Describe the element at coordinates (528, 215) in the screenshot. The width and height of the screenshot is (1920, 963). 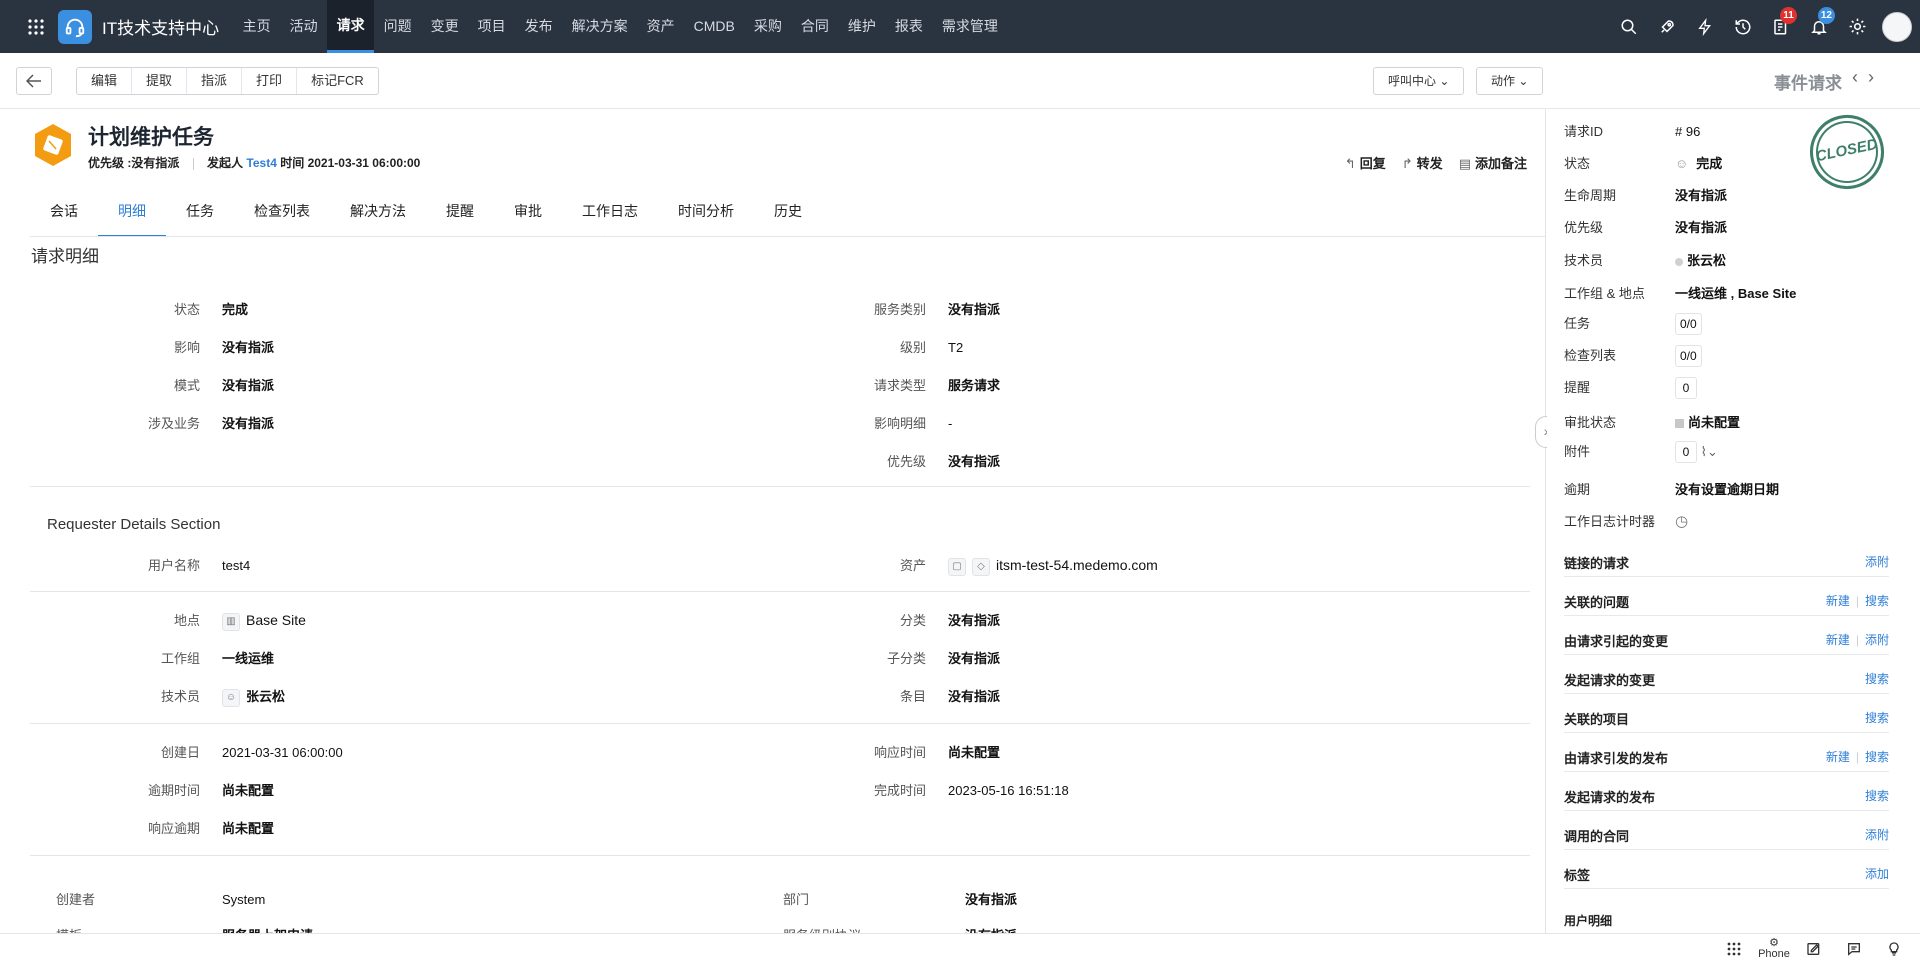
I see `tab-approvals: 审批` at that location.